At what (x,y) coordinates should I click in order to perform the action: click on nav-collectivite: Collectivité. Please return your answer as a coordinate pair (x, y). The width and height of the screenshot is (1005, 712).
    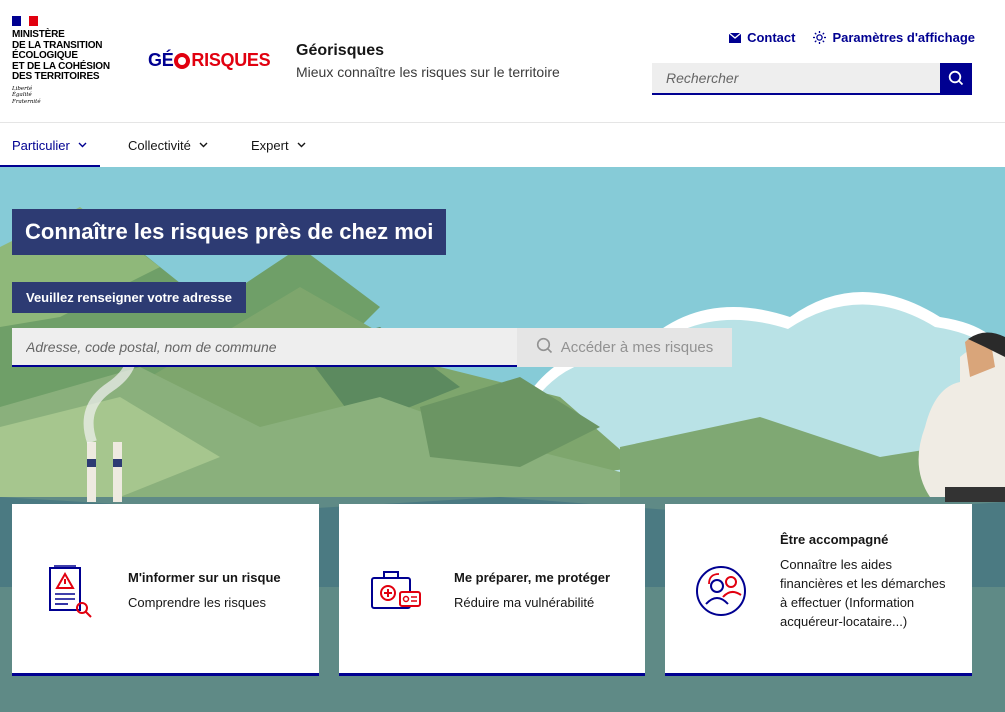
    Looking at the image, I should click on (169, 145).